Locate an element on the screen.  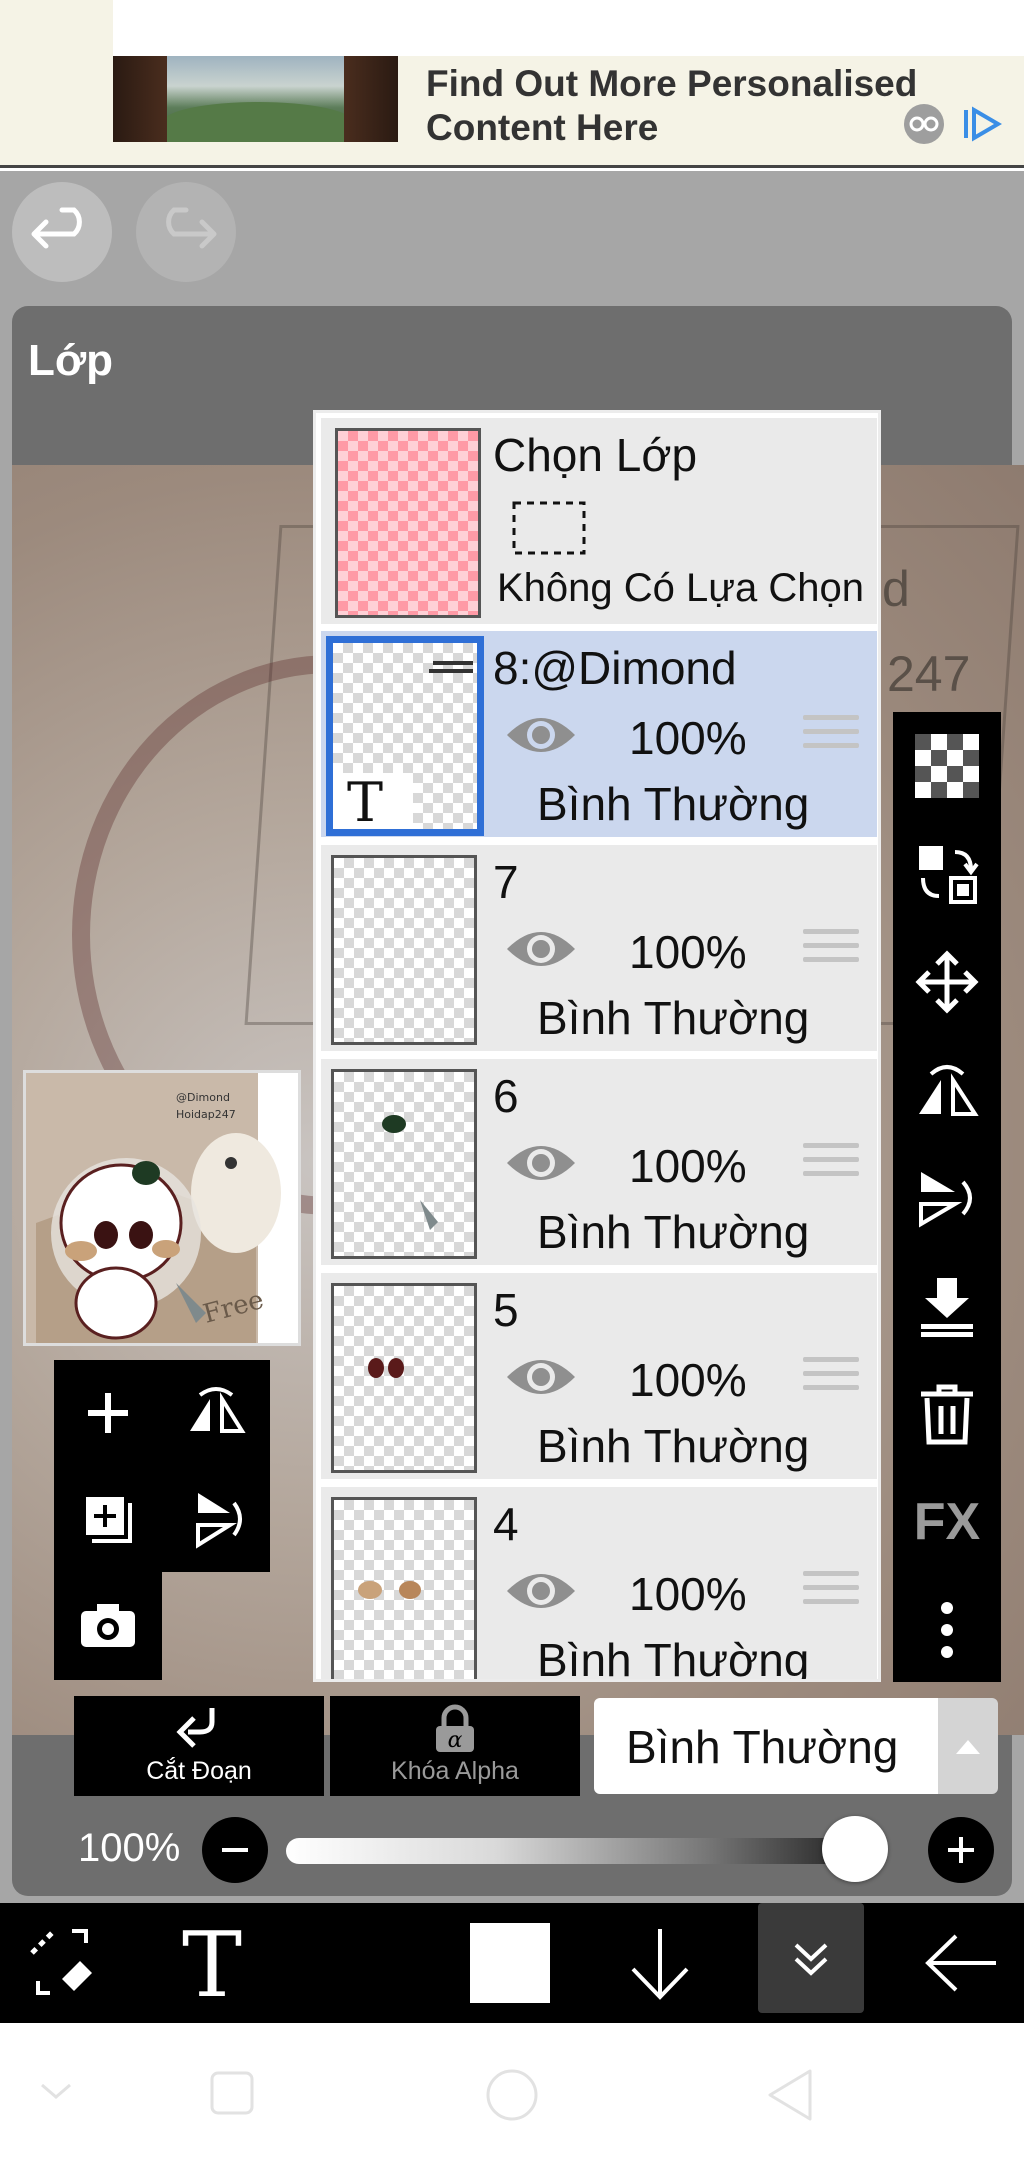
svg-text: T is located at coordinates (212, 1963).